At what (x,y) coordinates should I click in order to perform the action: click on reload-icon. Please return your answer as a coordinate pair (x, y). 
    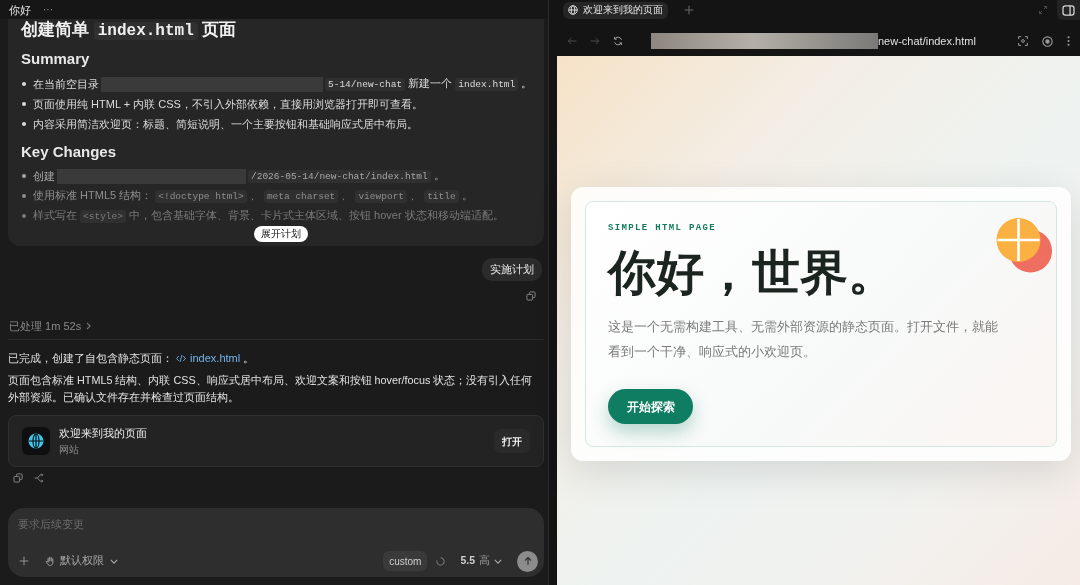
    Looking at the image, I should click on (618, 41).